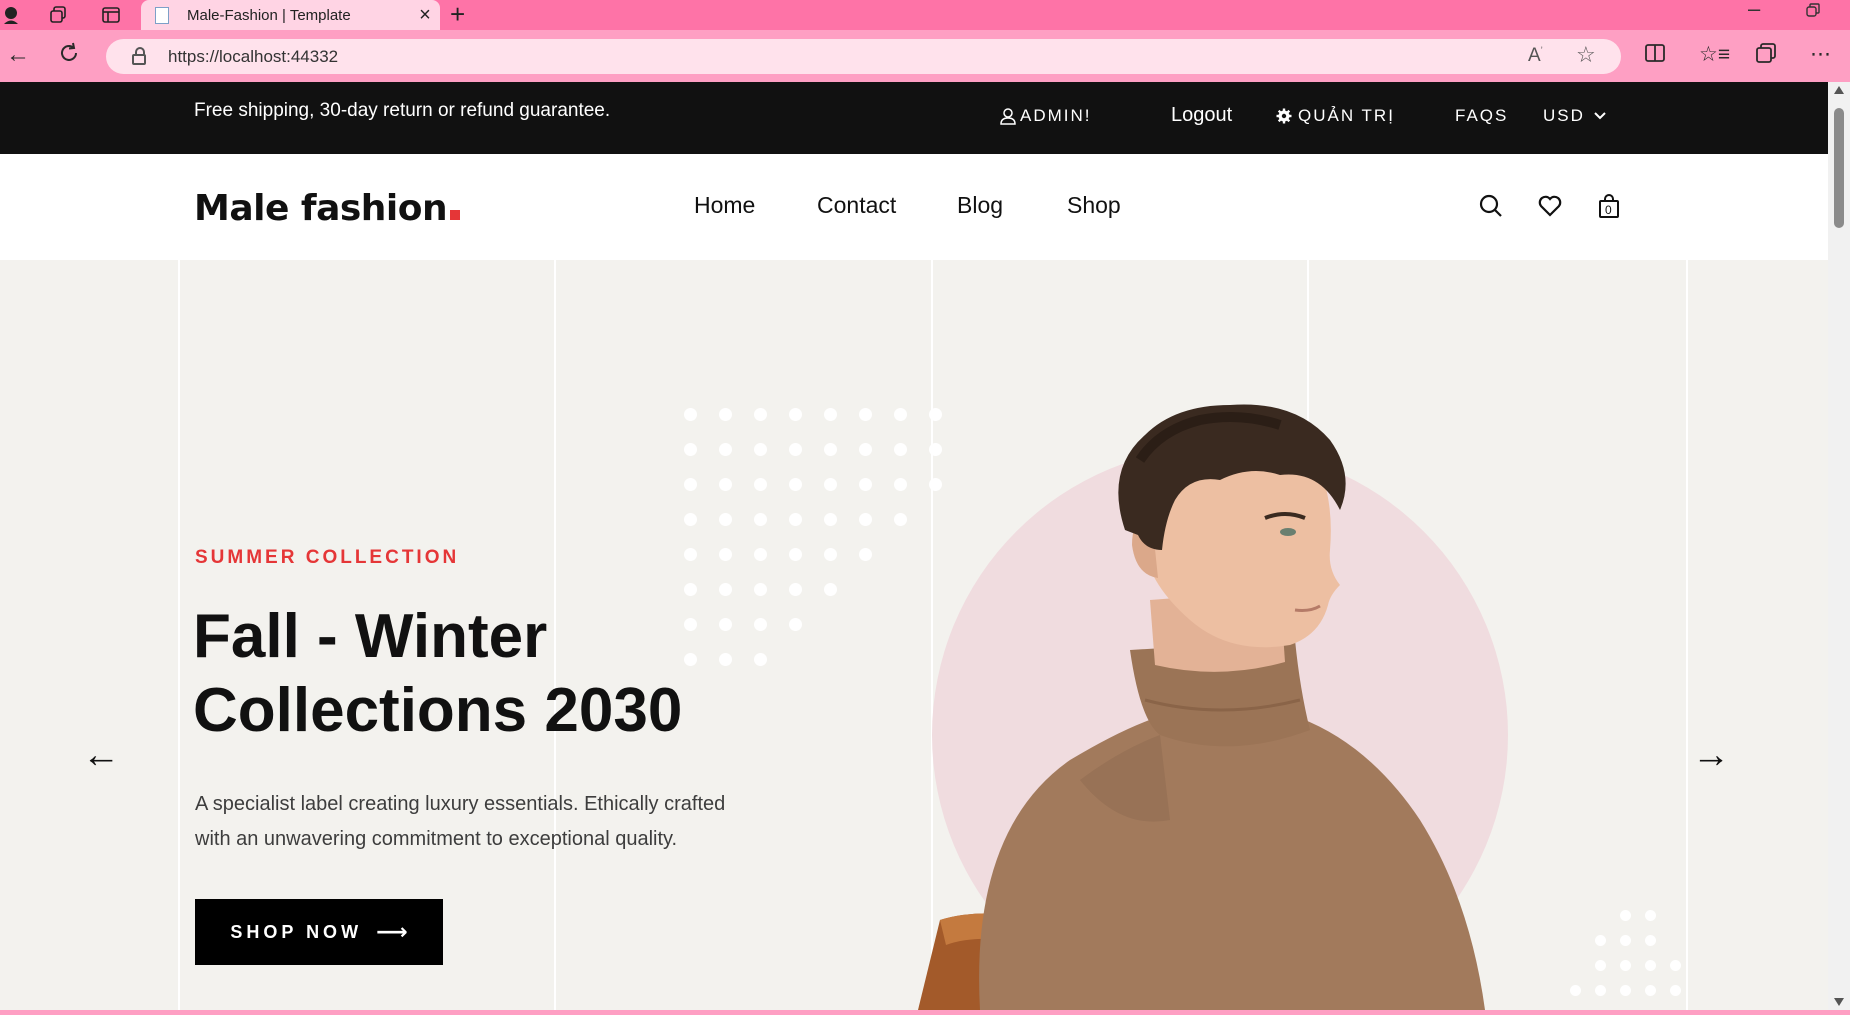  Describe the element at coordinates (1008, 116) in the screenshot. I see `user-icon` at that location.